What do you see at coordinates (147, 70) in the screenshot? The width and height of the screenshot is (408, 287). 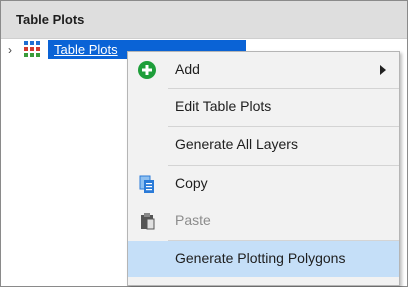 I see `add-icon` at bounding box center [147, 70].